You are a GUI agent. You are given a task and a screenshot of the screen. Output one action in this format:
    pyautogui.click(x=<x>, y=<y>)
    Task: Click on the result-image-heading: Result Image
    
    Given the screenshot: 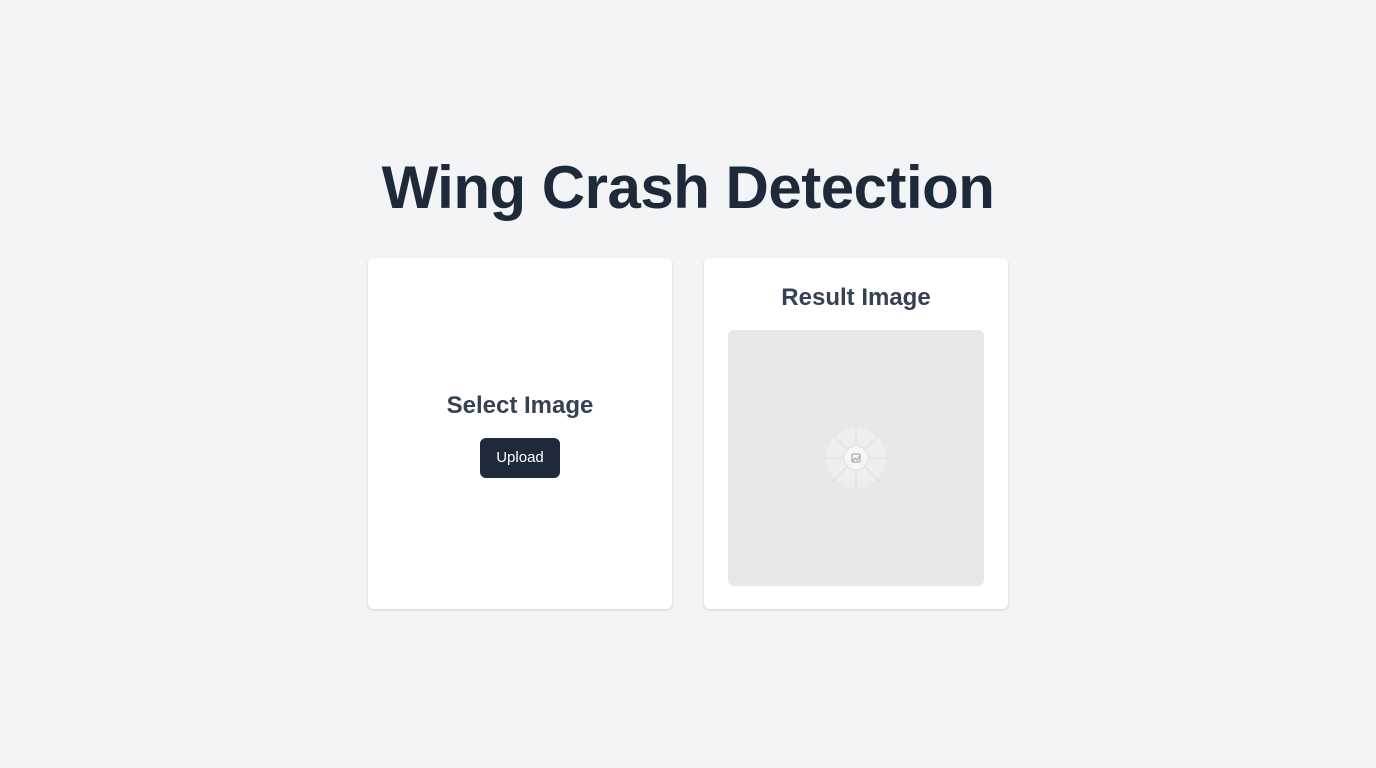 What is the action you would take?
    pyautogui.click(x=856, y=297)
    